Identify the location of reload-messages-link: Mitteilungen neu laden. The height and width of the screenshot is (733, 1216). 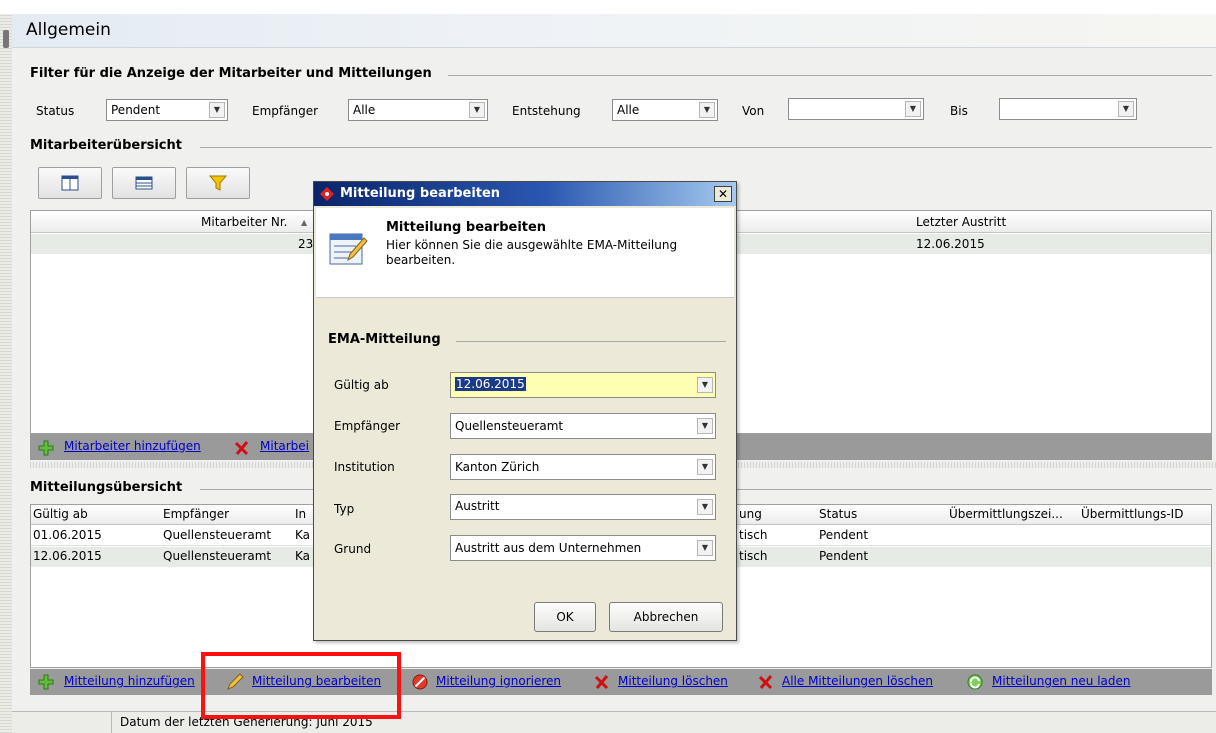
(1061, 681).